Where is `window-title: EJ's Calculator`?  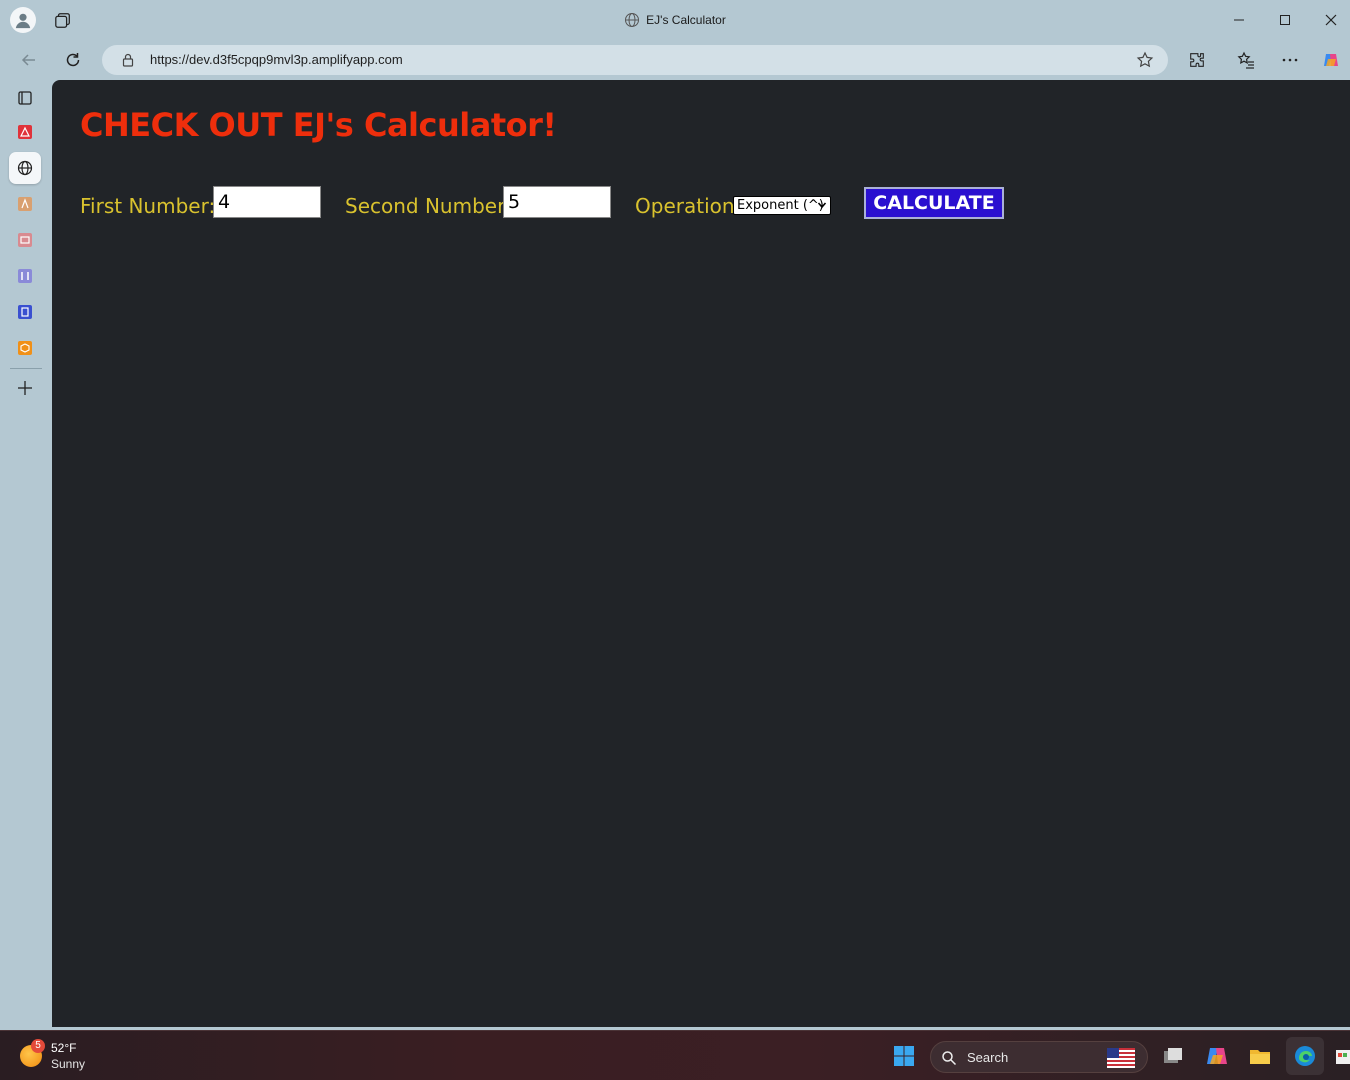 window-title: EJ's Calculator is located at coordinates (675, 20).